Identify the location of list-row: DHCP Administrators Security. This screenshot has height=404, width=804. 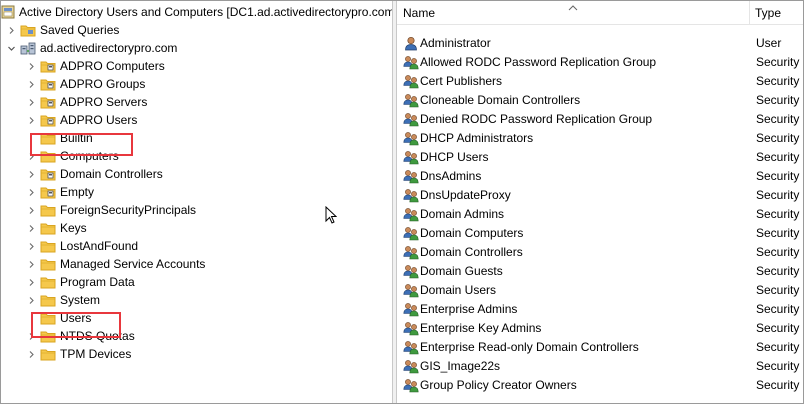
(600, 138).